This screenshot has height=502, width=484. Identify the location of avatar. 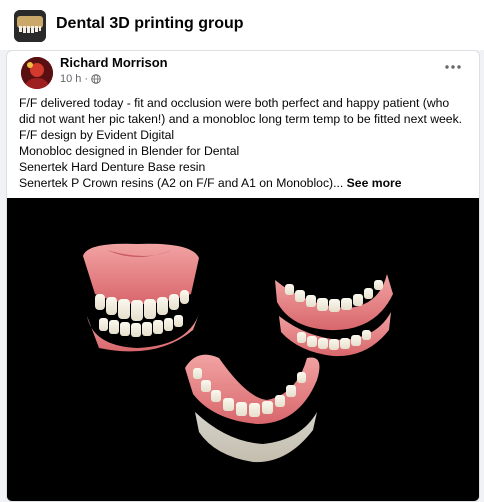
(37, 73).